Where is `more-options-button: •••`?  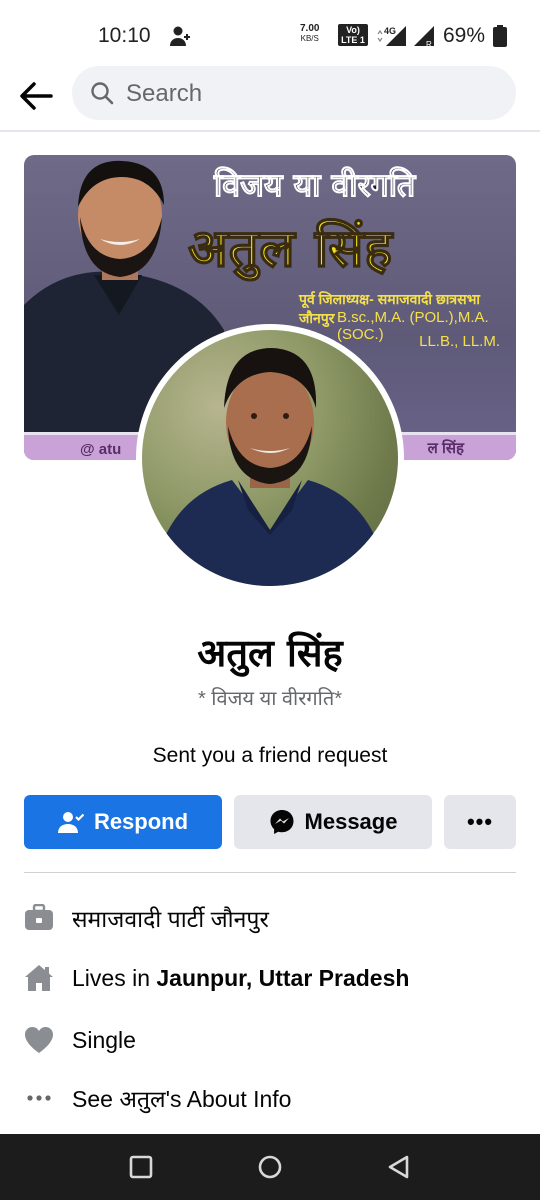
more-options-button: ••• is located at coordinates (480, 822).